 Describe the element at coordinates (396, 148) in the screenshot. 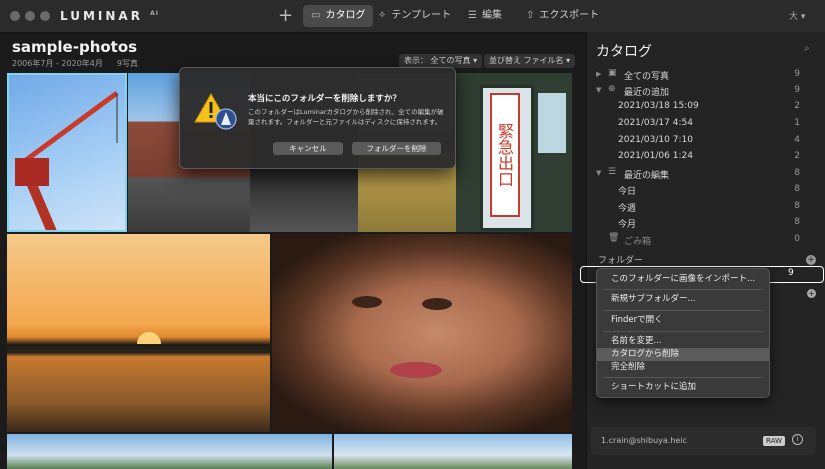

I see `delete-folder-button: フォルダーを削除` at that location.